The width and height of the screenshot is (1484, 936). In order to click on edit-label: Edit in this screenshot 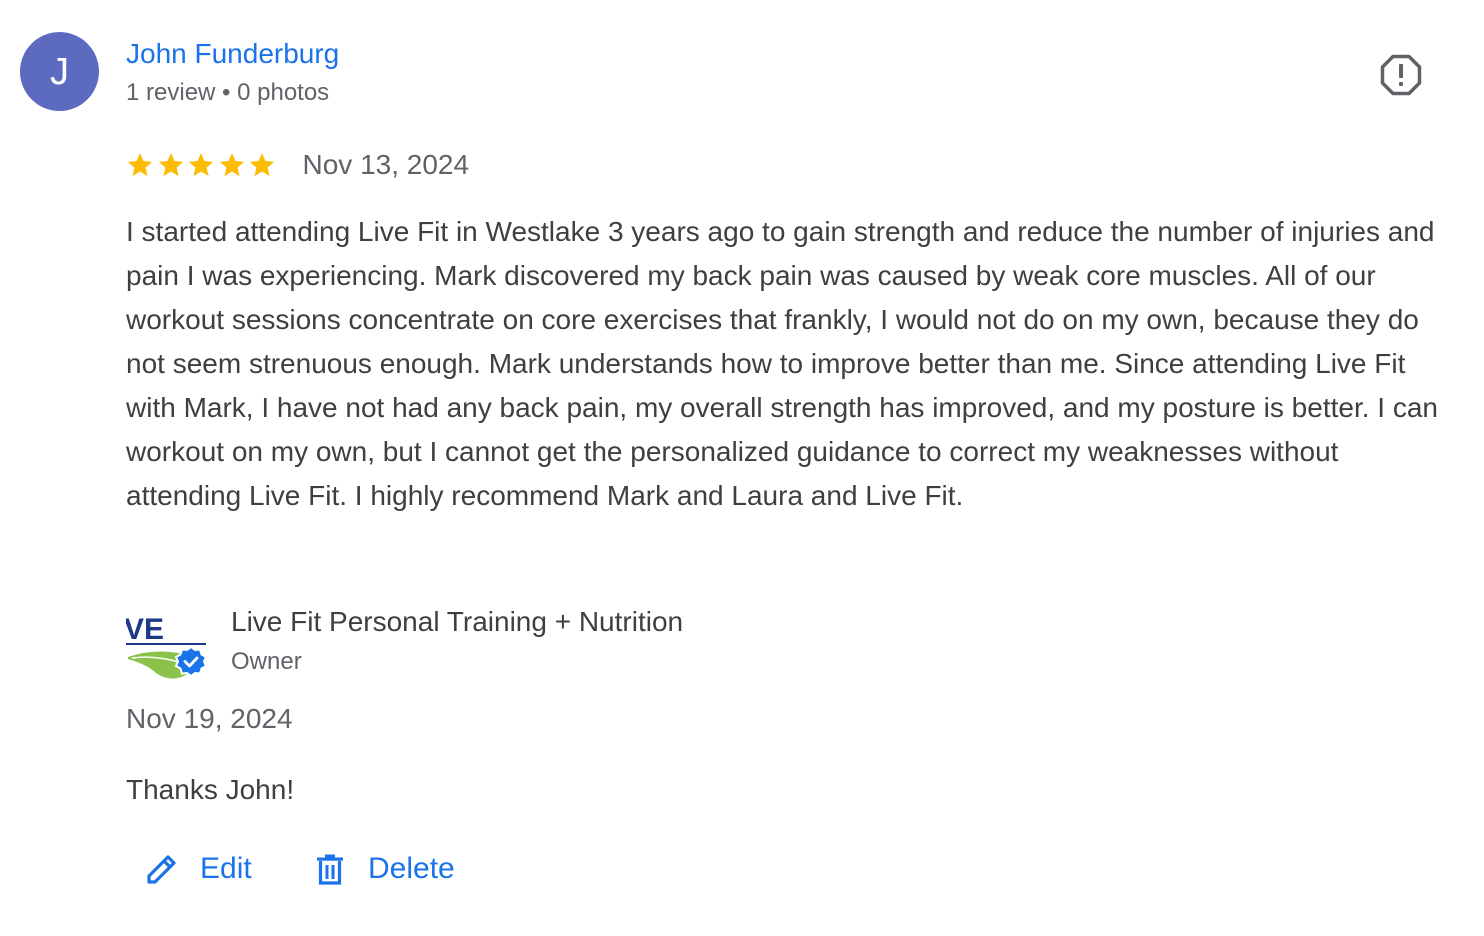, I will do `click(226, 868)`.